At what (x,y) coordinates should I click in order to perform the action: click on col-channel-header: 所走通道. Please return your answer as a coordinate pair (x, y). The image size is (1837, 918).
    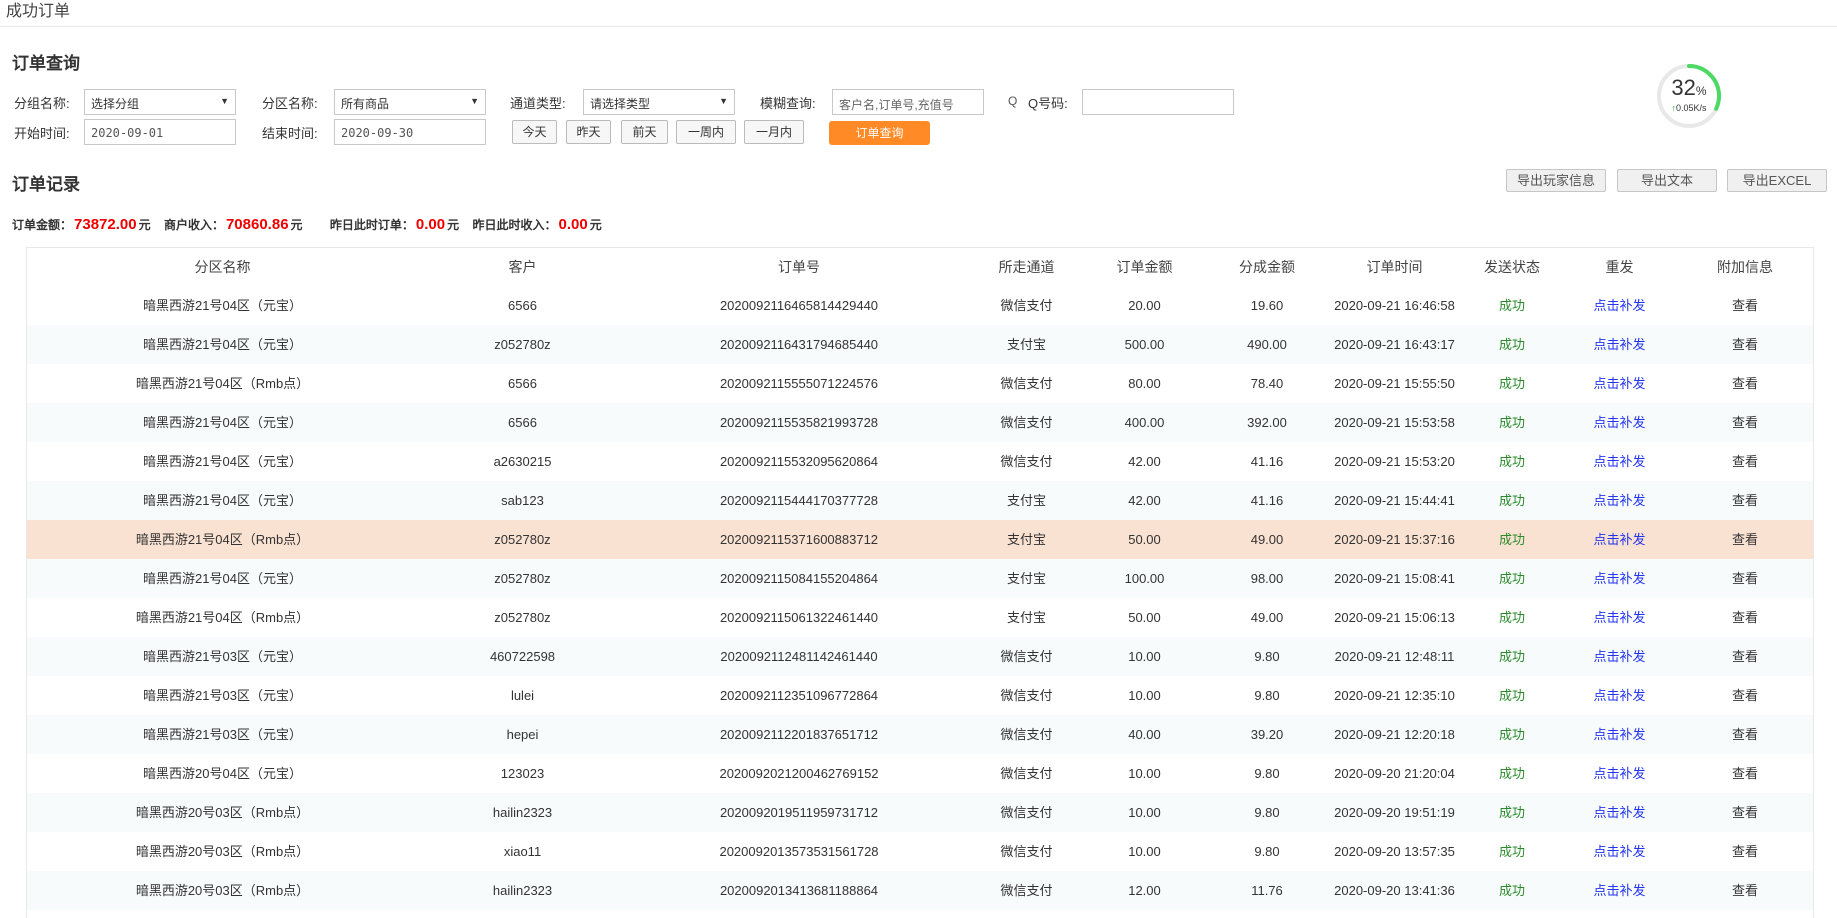
    Looking at the image, I should click on (1026, 267).